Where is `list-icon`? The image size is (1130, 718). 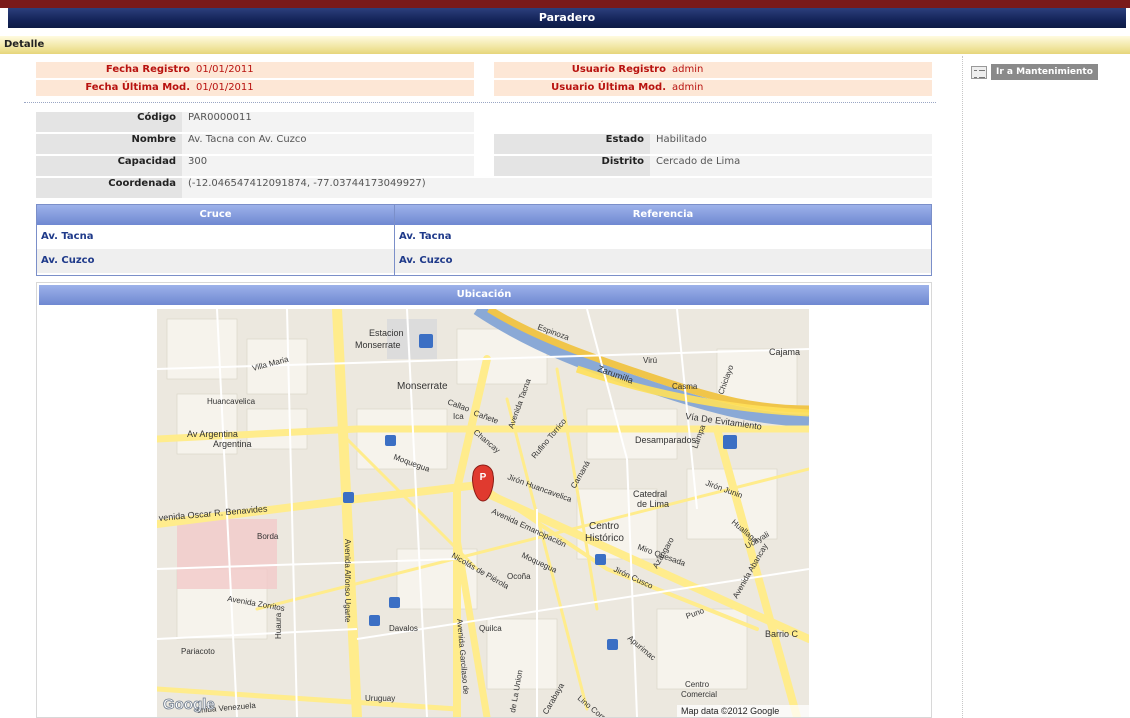
list-icon is located at coordinates (979, 72).